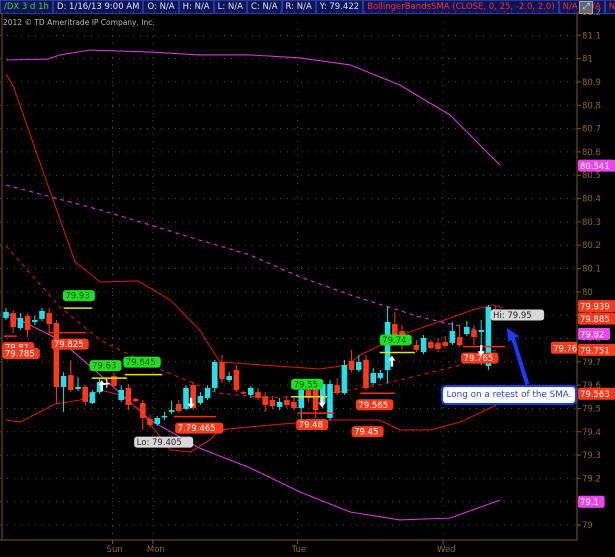 The height and width of the screenshot is (557, 615). Describe the element at coordinates (591, 176) in the screenshot. I see `y-tick-label: 80.5` at that location.